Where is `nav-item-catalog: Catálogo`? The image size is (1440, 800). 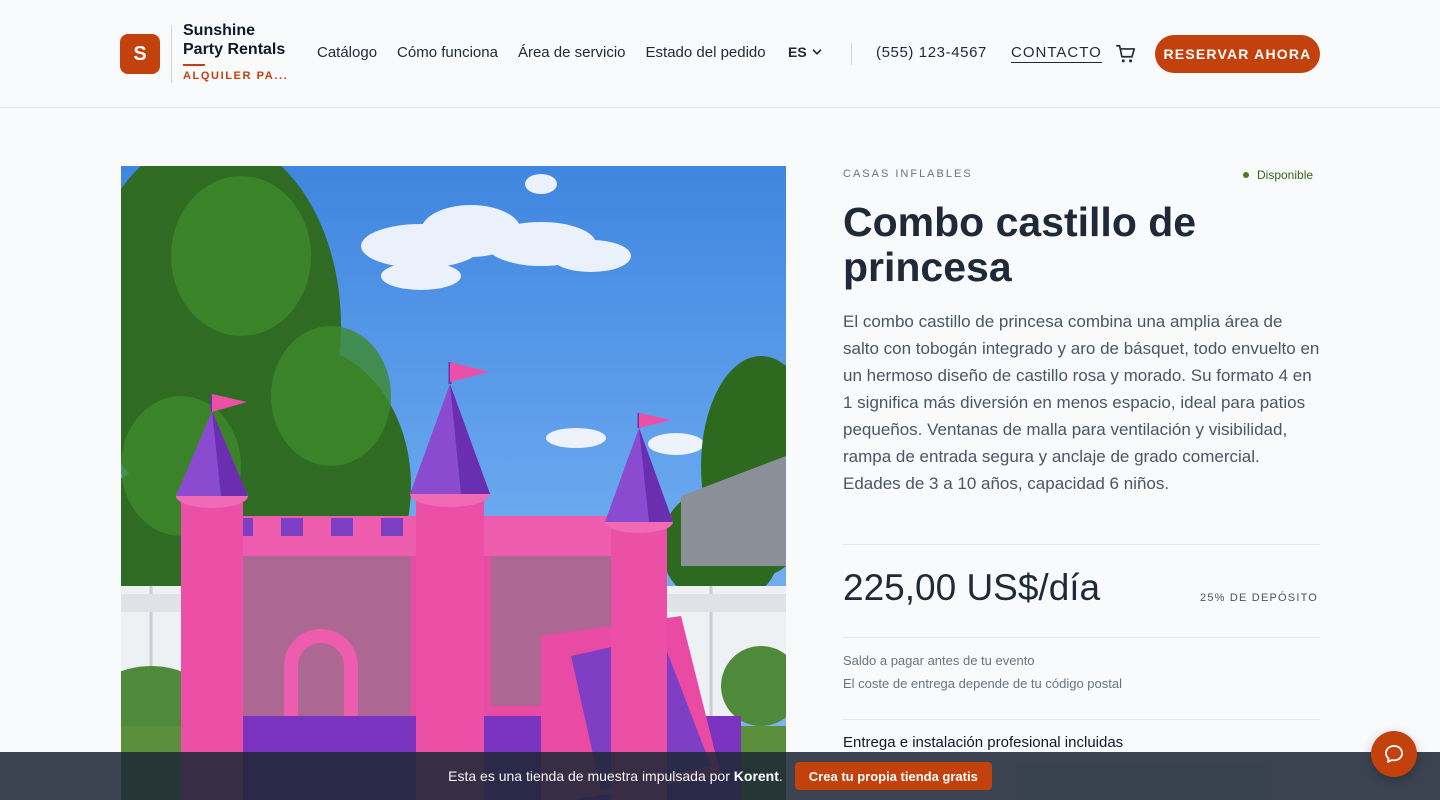
nav-item-catalog: Catálogo is located at coordinates (347, 52).